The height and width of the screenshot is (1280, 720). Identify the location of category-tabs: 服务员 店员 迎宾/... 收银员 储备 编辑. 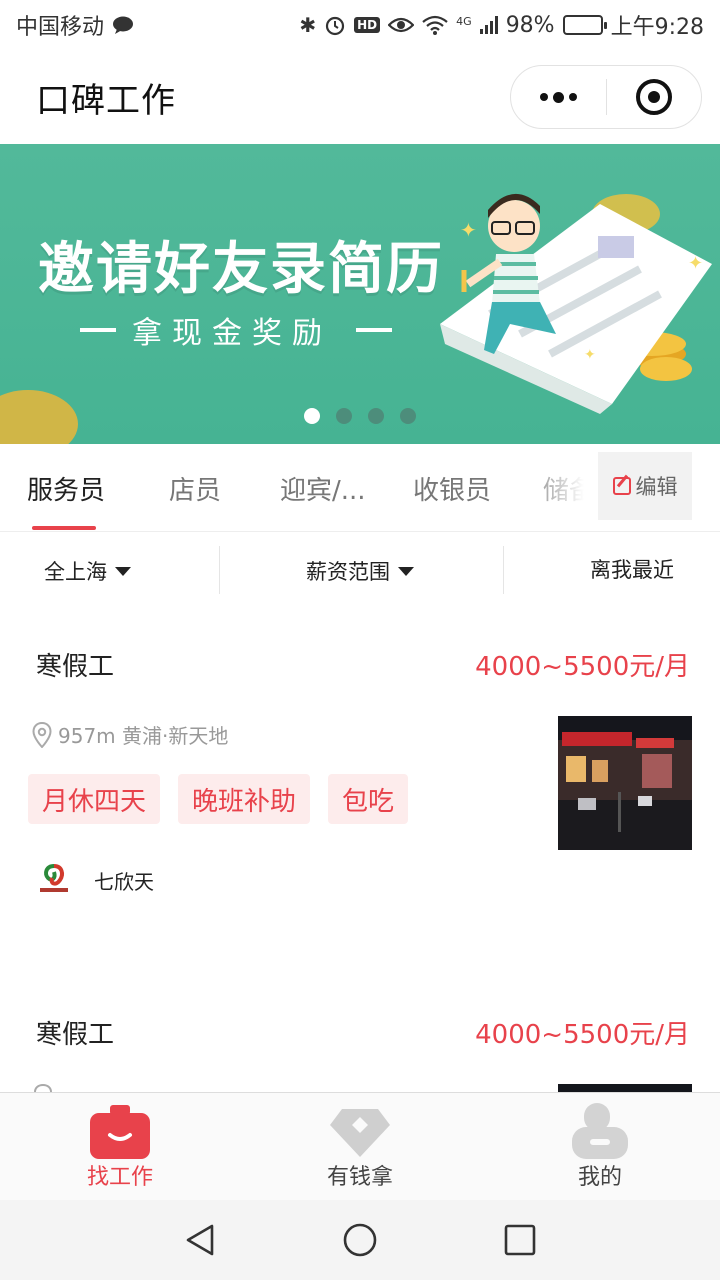
(360, 488).